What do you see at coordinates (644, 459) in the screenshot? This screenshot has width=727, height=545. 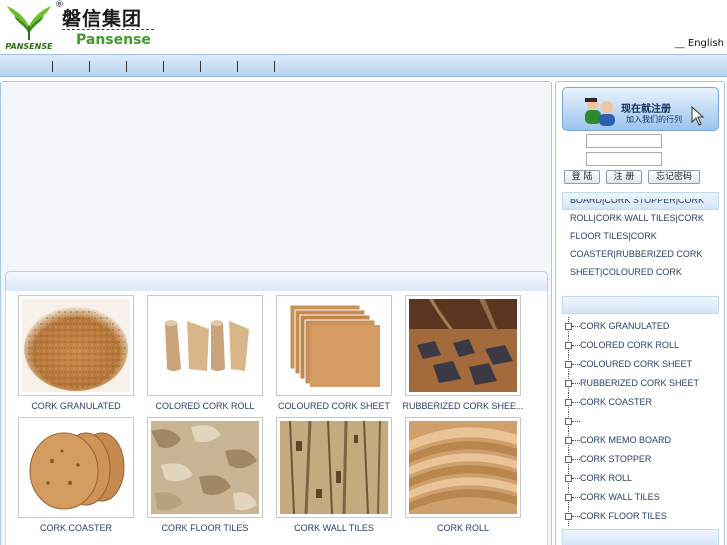 I see `category-item: CORK STOPPER` at bounding box center [644, 459].